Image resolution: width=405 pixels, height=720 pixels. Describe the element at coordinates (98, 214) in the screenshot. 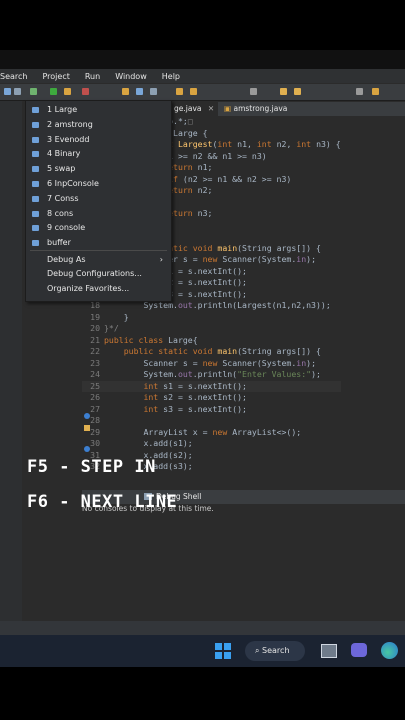

I see `run-history-item: 8 cons` at that location.